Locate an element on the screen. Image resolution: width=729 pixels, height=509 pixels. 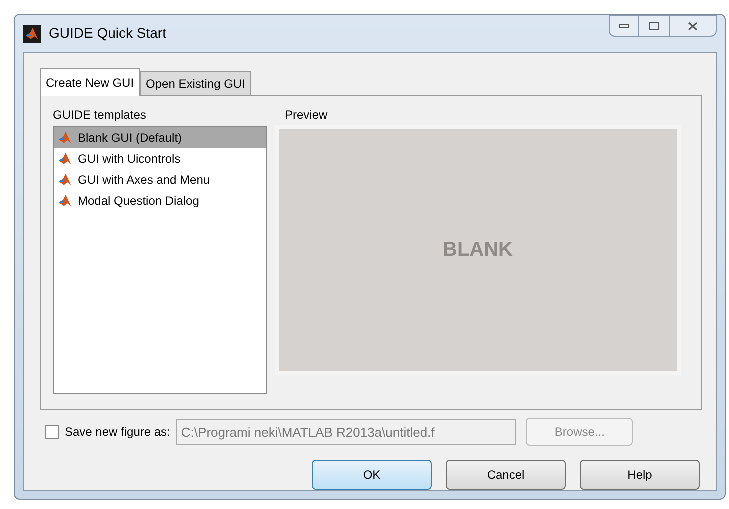
close-icon is located at coordinates (693, 26).